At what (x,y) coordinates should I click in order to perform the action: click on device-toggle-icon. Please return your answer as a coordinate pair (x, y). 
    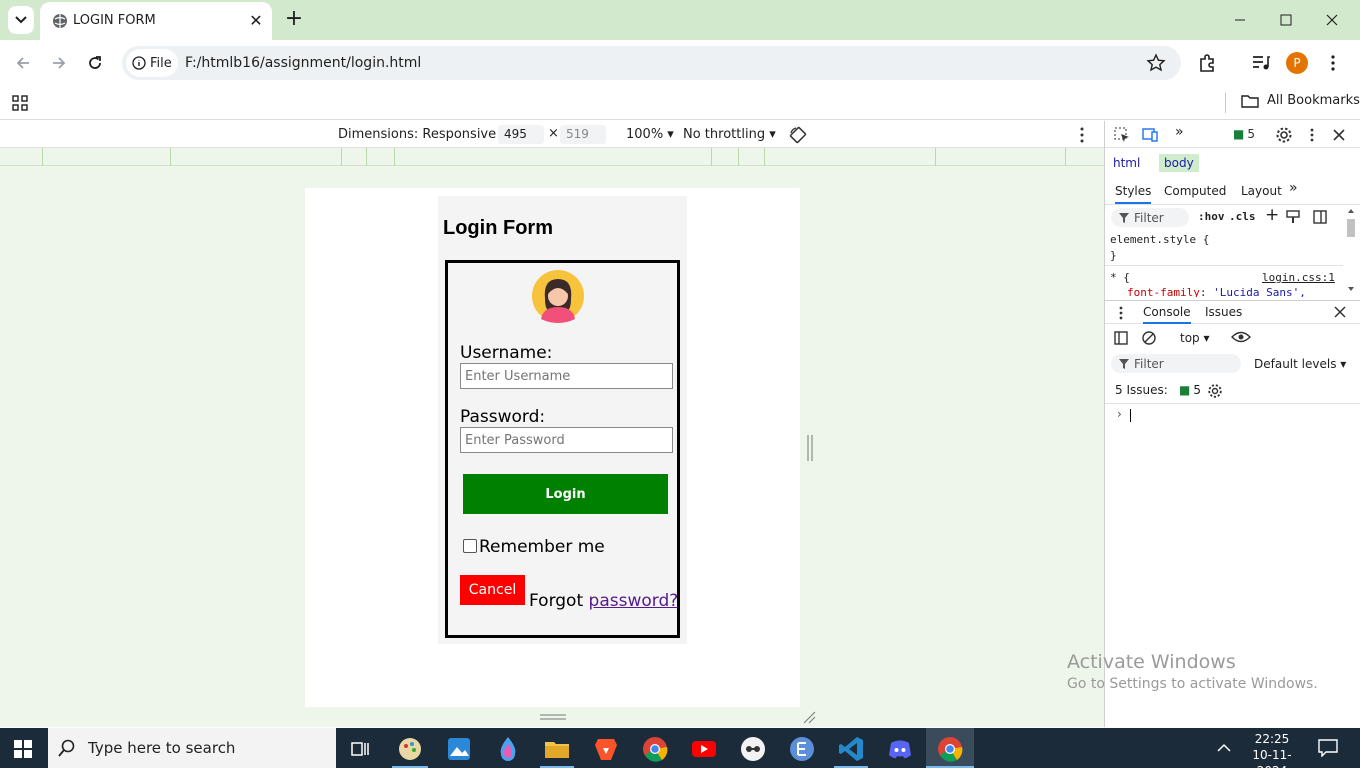
    Looking at the image, I should click on (1150, 135).